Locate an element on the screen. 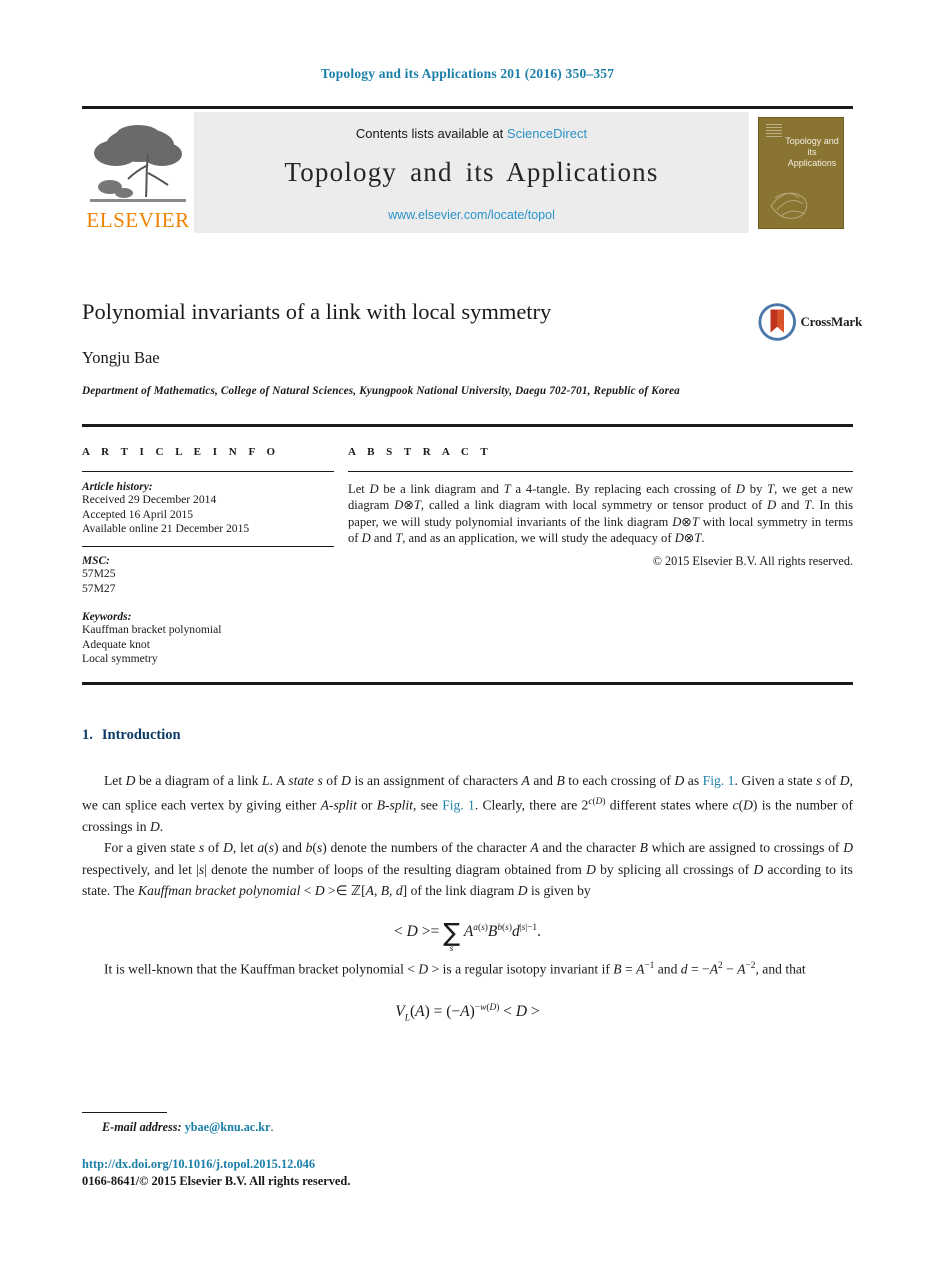 The image size is (935, 1266). journal-title: Topology and its Applications is located at coordinates (471, 172).